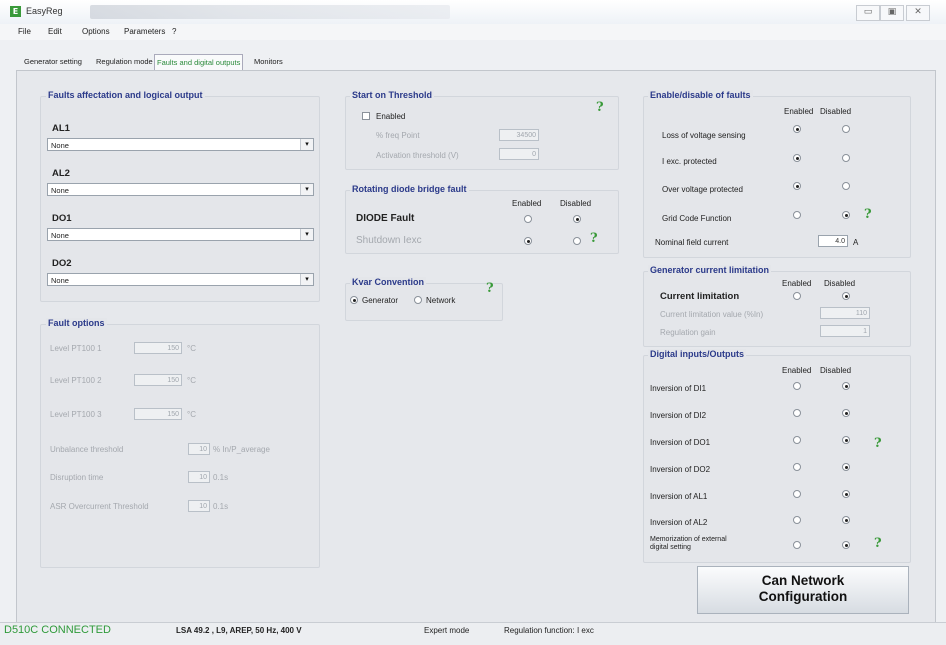  Describe the element at coordinates (96, 31) in the screenshot. I see `menu-options: Options` at that location.